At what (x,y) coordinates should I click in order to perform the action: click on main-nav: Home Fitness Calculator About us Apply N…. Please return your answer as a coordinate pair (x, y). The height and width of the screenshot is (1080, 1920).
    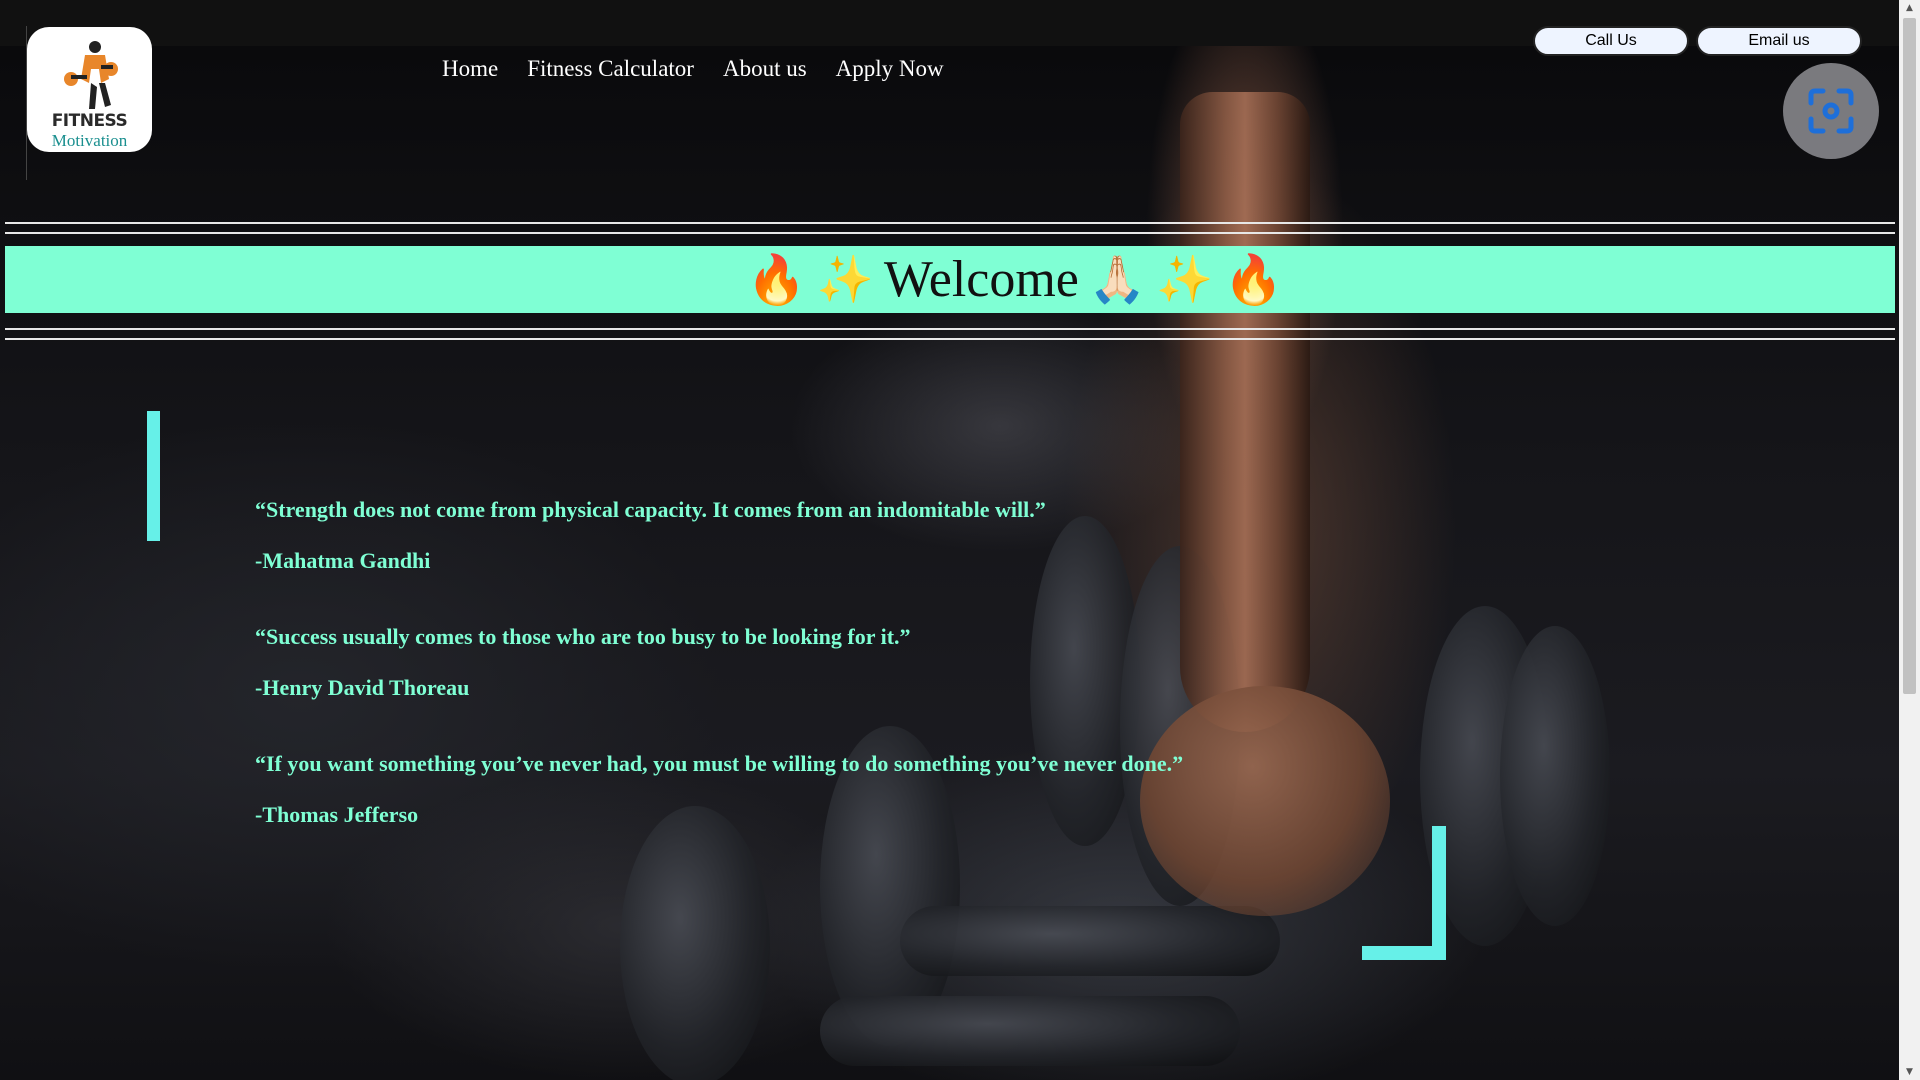
    Looking at the image, I should click on (693, 69).